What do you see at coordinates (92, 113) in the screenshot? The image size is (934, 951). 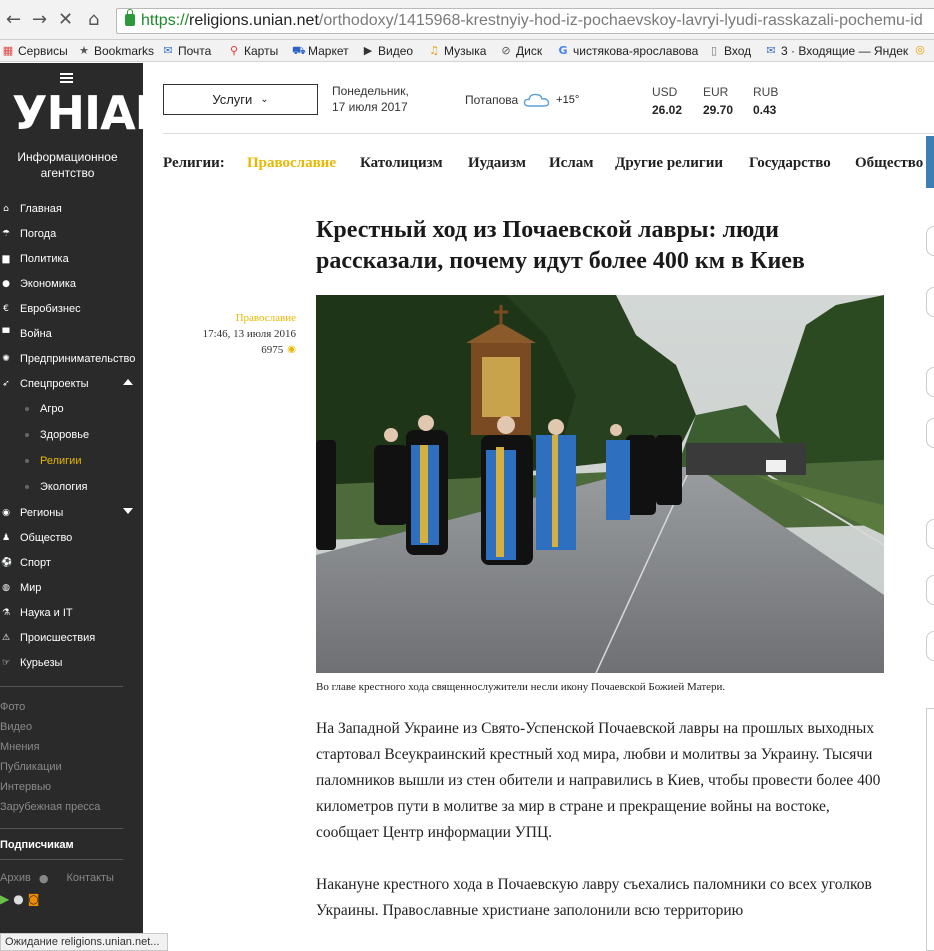 I see `logo: УНІАН` at bounding box center [92, 113].